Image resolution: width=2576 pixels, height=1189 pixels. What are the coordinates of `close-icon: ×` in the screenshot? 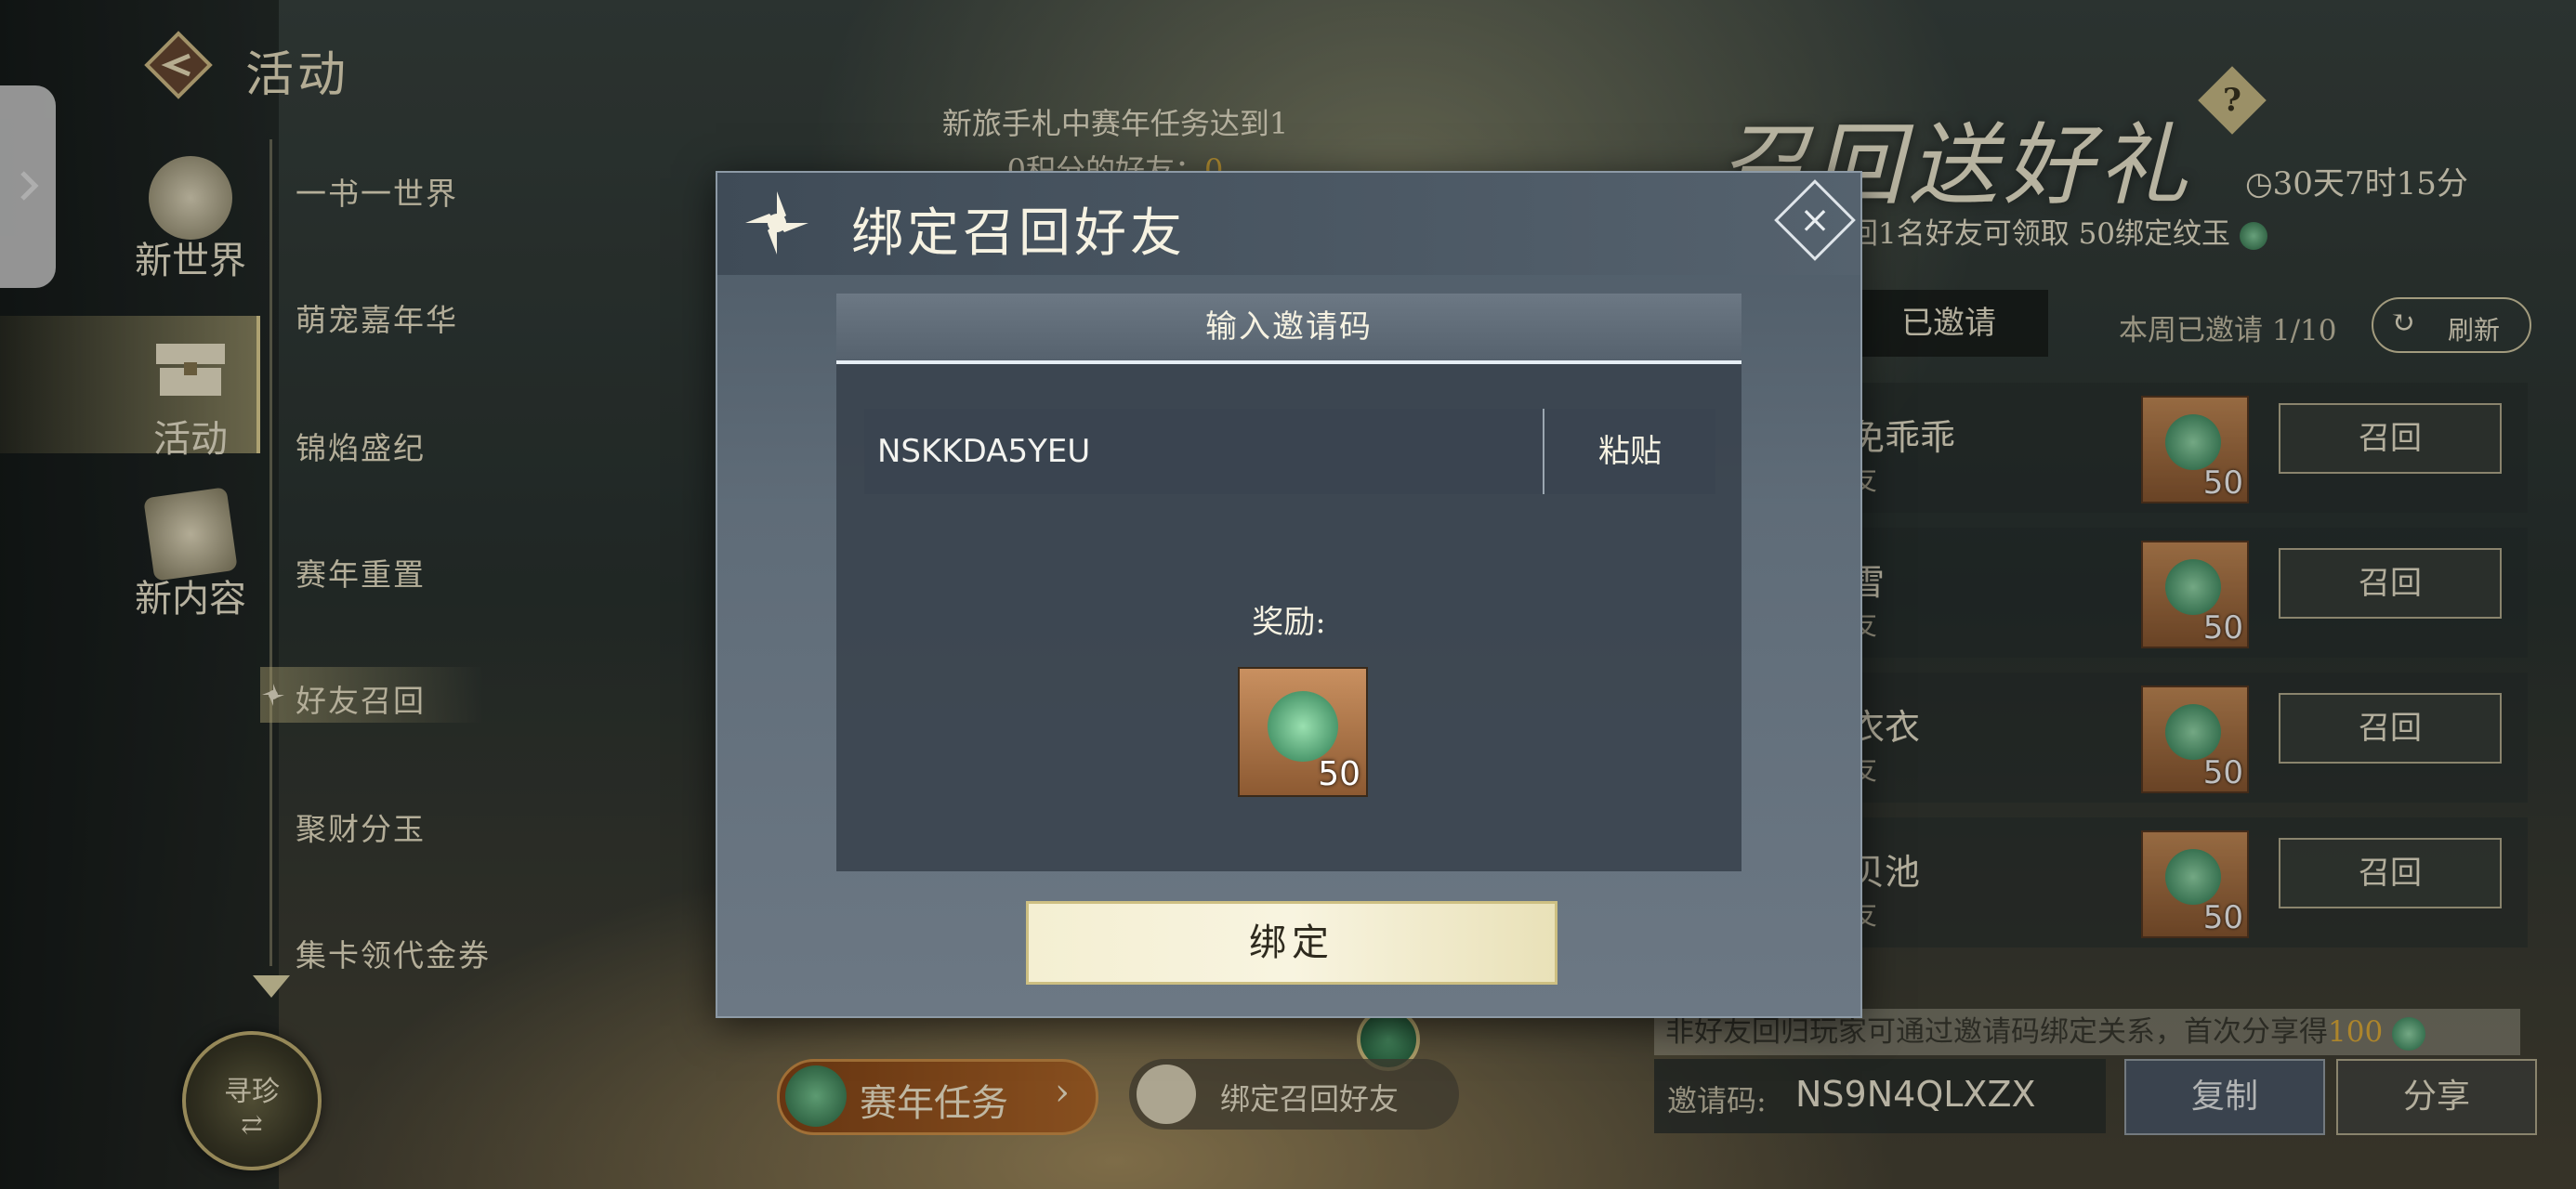 It's located at (1815, 221).